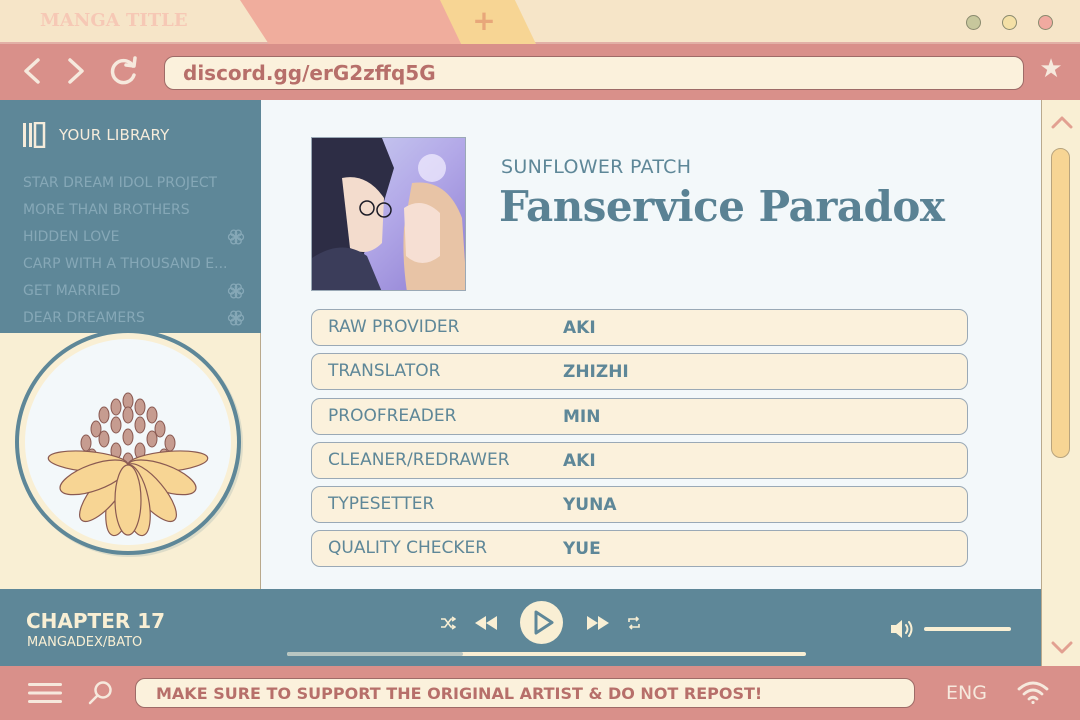 The width and height of the screenshot is (1080, 720). Describe the element at coordinates (114, 20) in the screenshot. I see `browser-tab-label: MANGA TITLE` at that location.